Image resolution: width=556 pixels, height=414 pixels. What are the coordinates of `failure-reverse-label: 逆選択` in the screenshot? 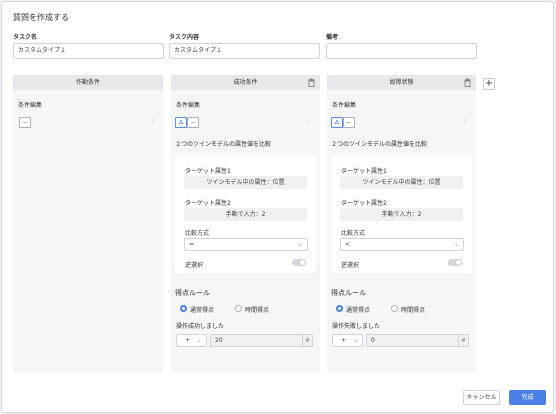 It's located at (350, 265).